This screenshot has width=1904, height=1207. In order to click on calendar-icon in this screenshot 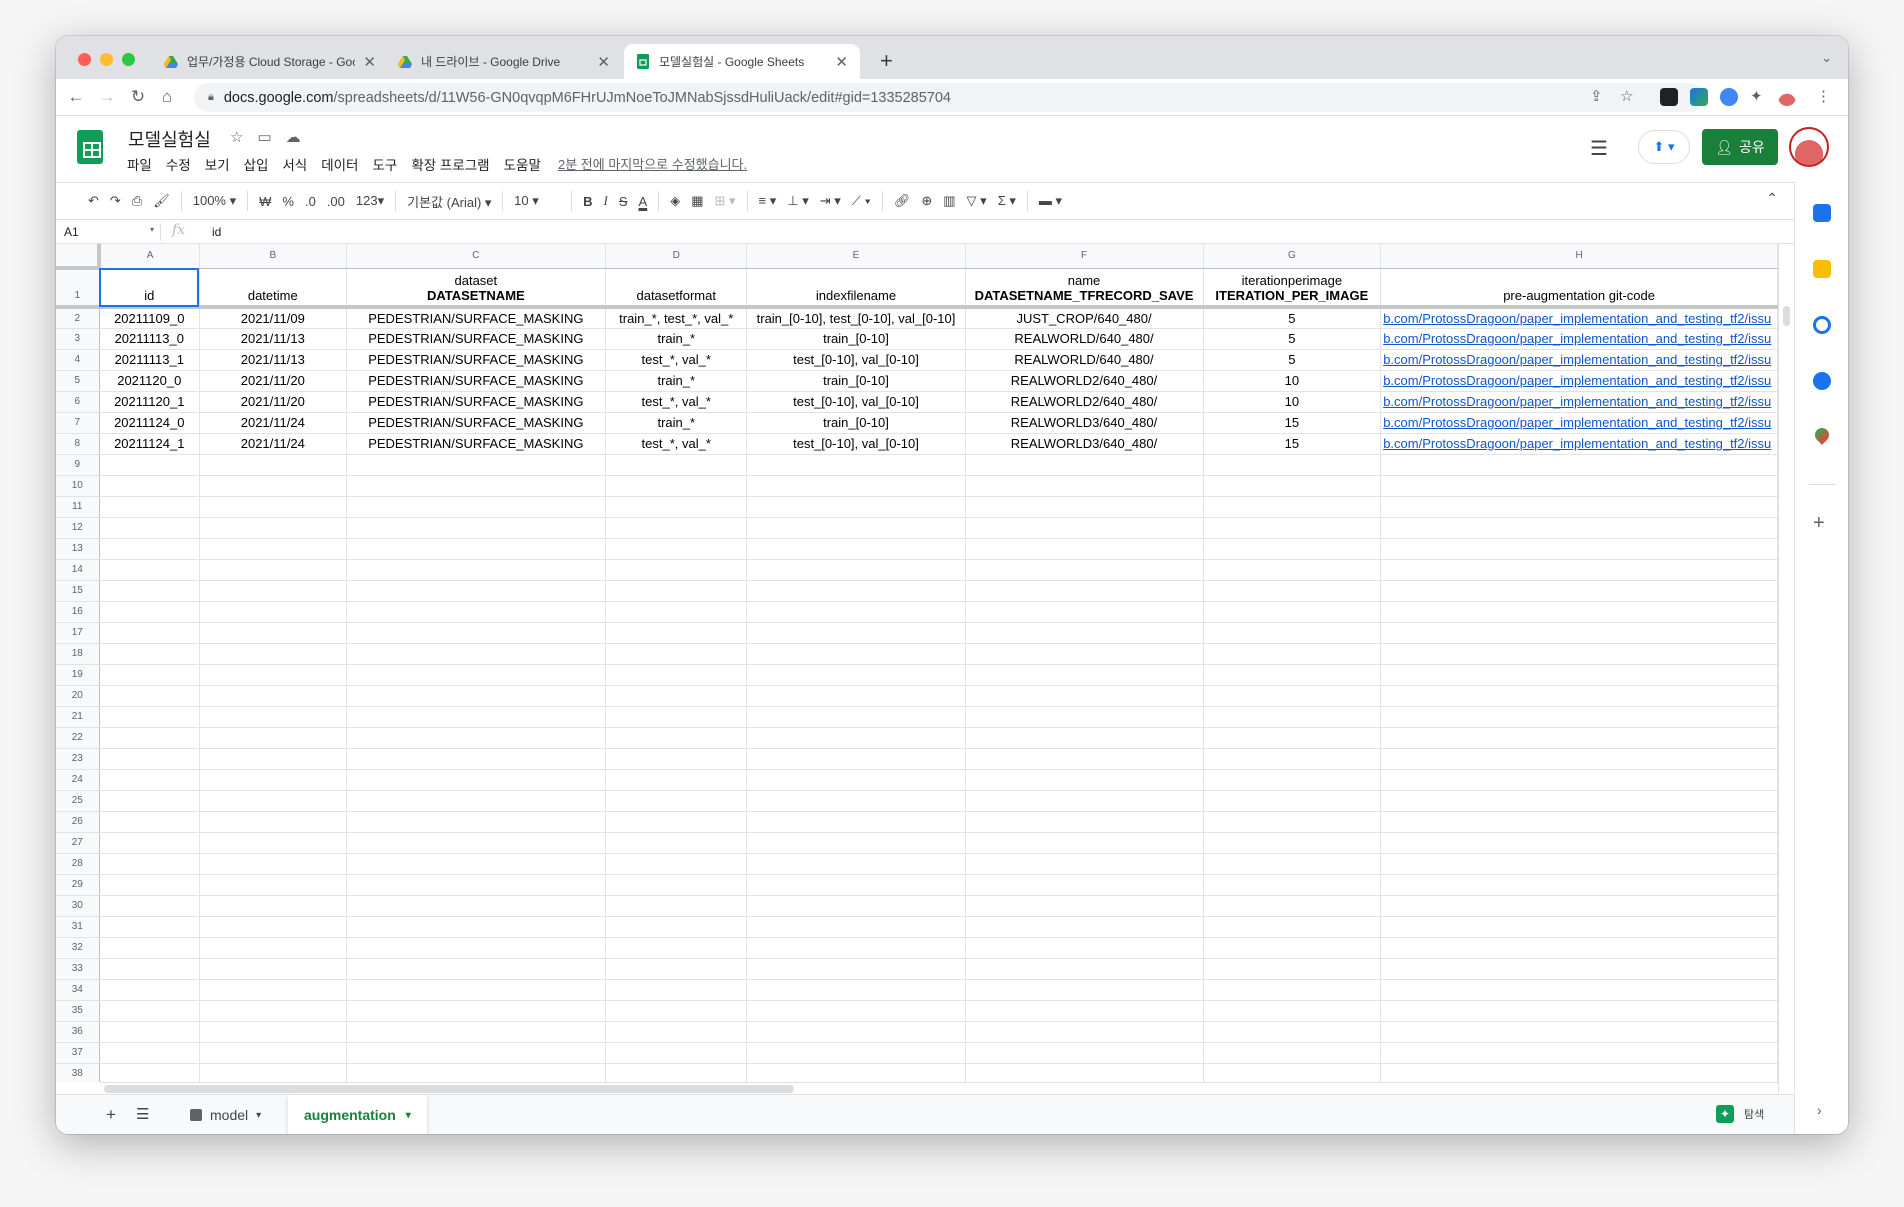, I will do `click(1822, 213)`.